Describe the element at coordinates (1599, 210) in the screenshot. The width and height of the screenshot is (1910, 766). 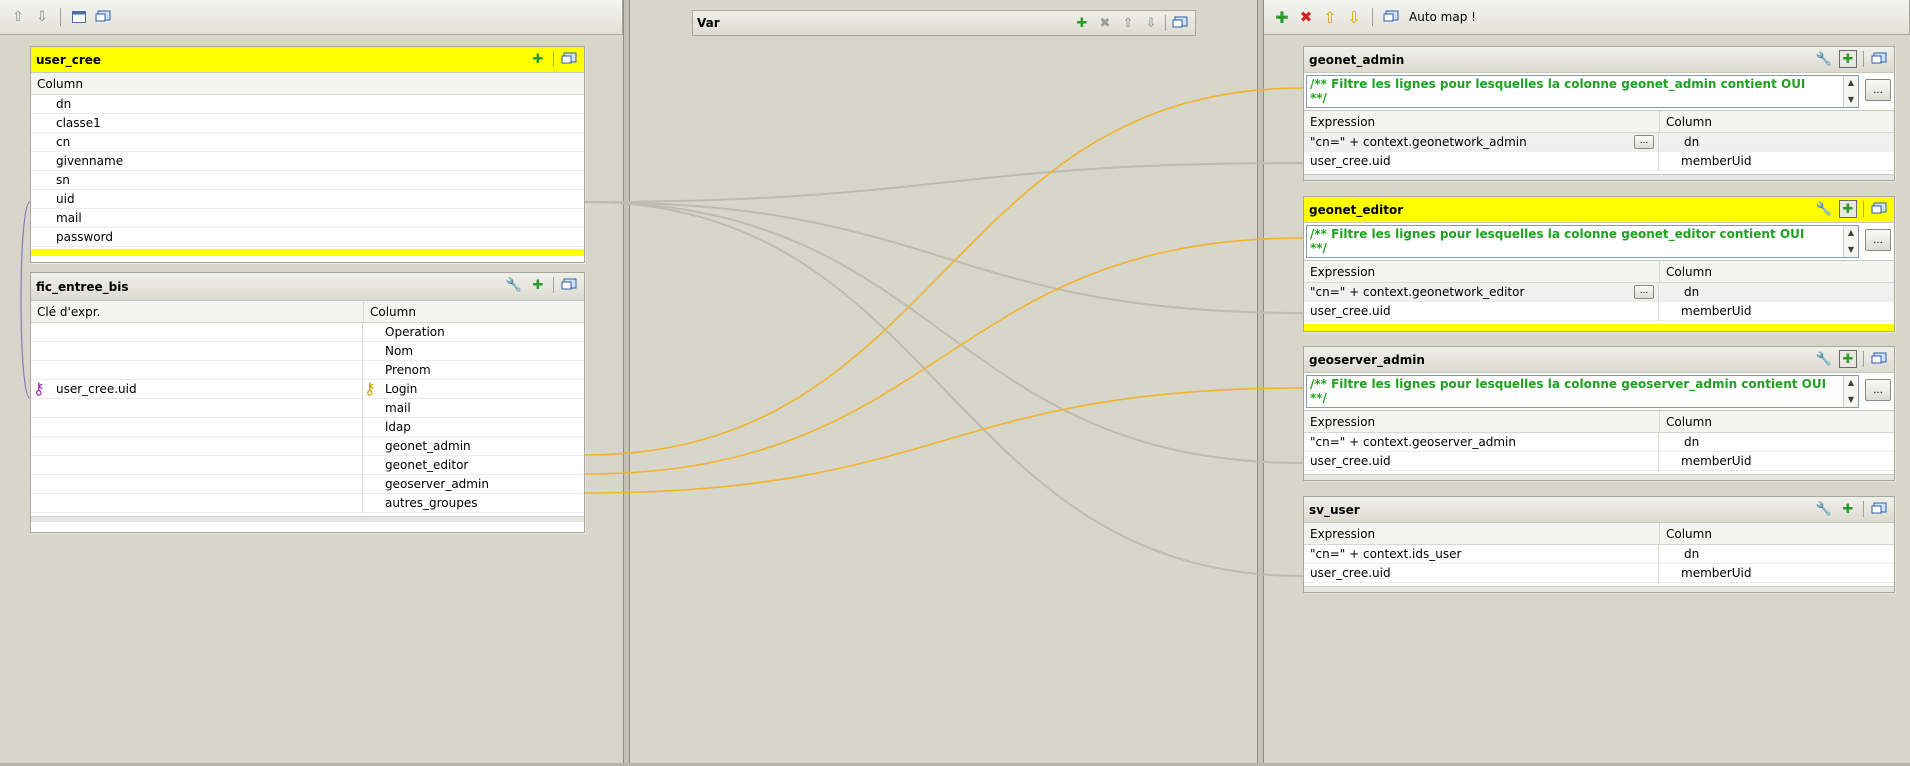
I see `table-header: geonet_editor 🔧 ✚` at that location.